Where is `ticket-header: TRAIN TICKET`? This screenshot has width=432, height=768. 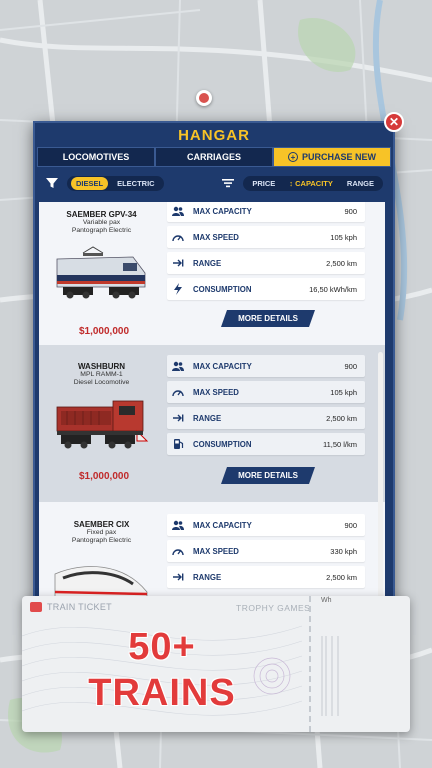
ticket-header: TRAIN TICKET is located at coordinates (71, 607).